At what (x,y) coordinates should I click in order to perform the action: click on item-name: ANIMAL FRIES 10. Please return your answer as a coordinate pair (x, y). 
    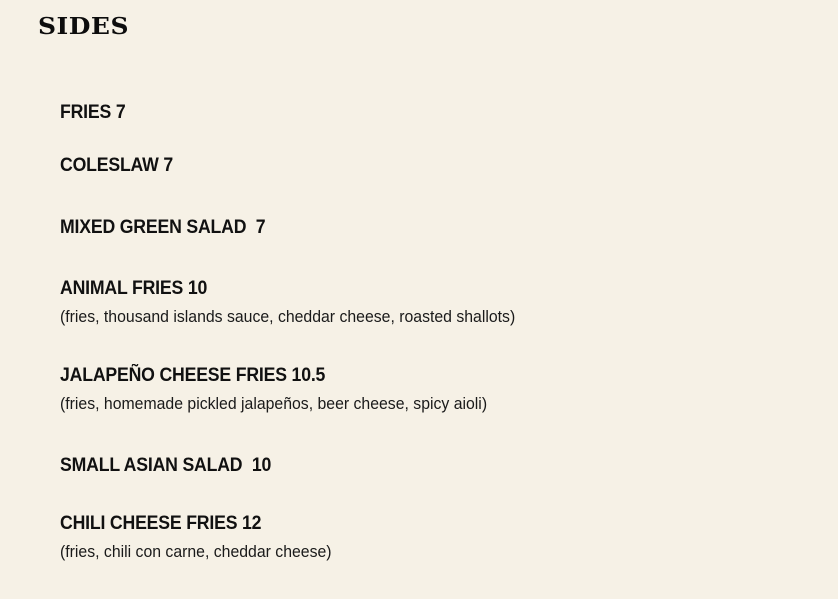
    Looking at the image, I should click on (134, 288).